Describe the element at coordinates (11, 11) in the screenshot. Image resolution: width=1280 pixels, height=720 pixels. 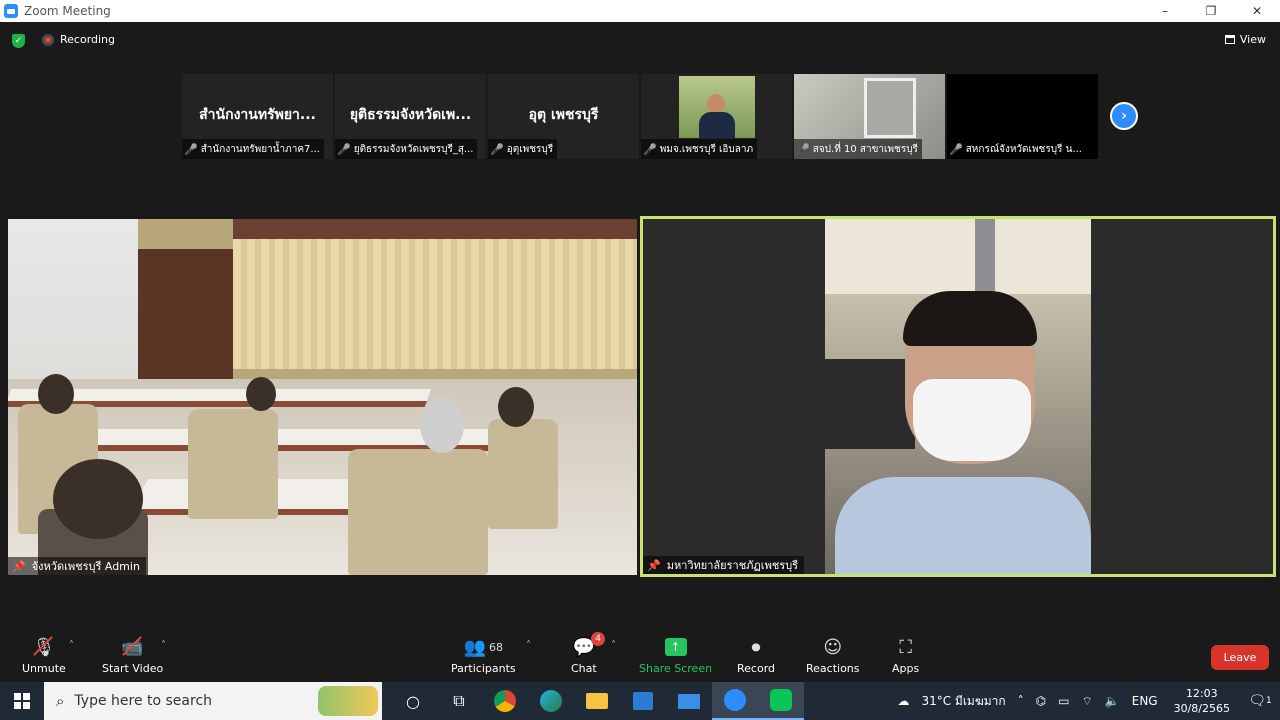
I see `zoom-app-icon` at that location.